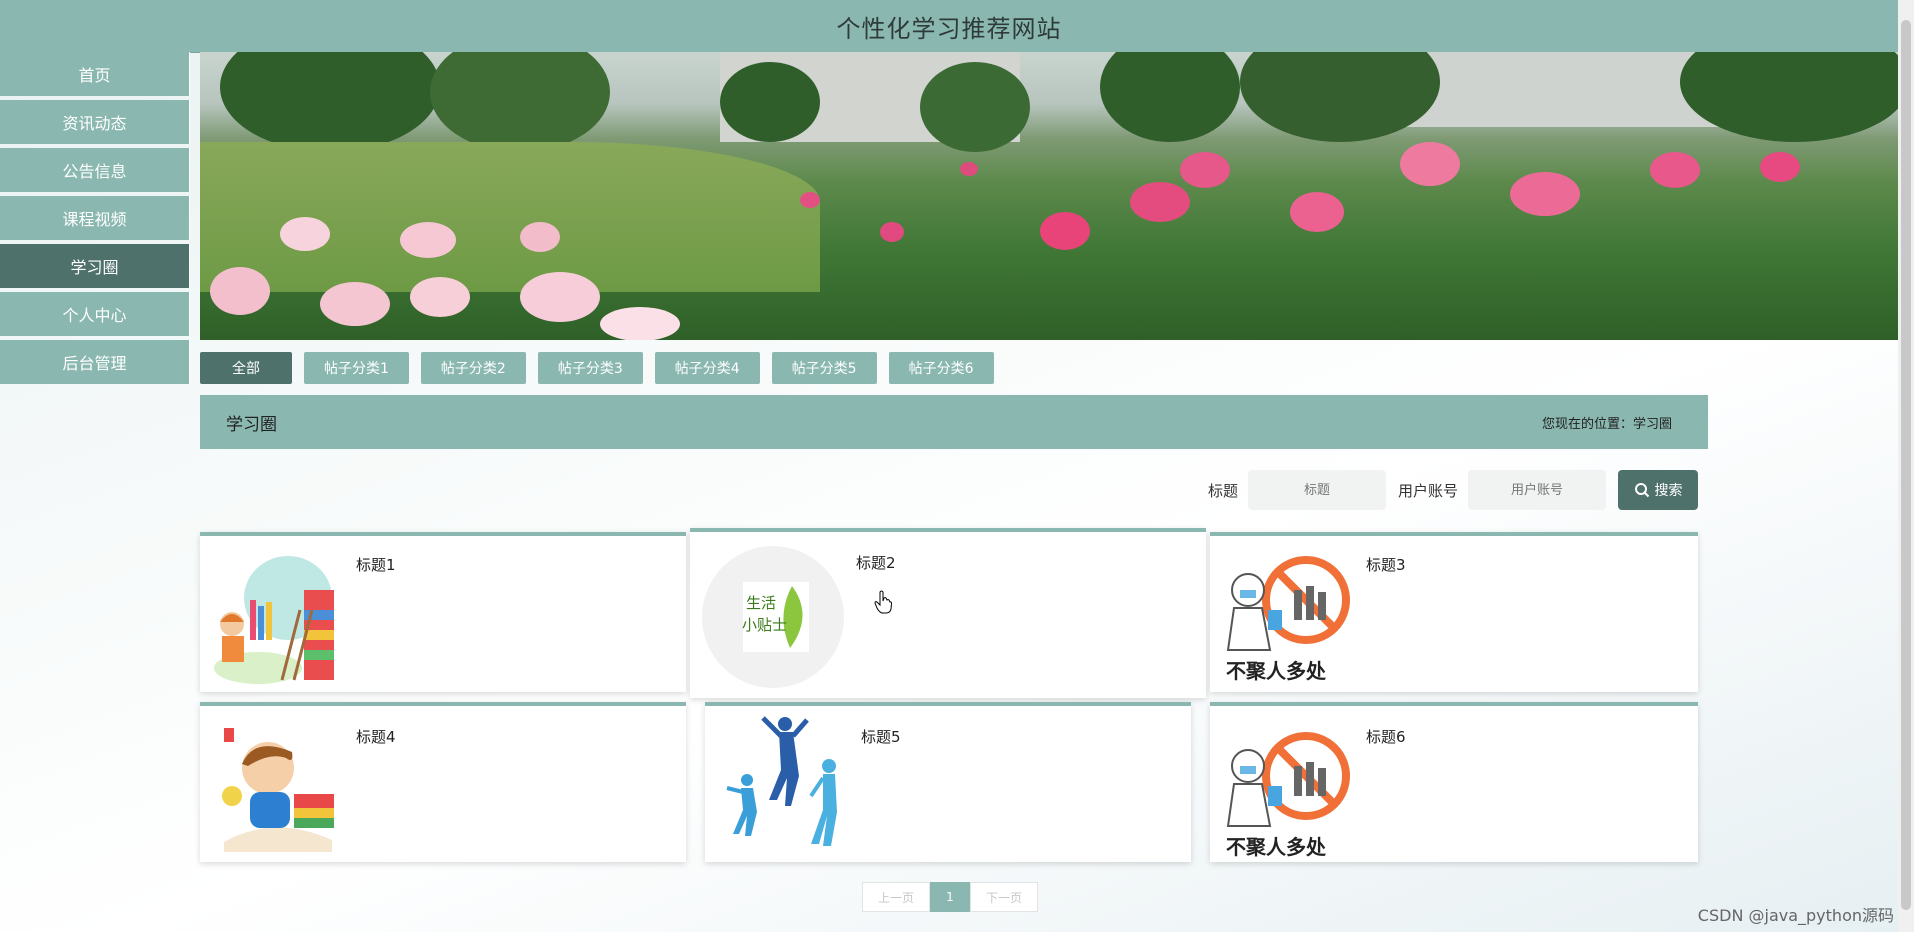 This screenshot has height=932, width=1914. What do you see at coordinates (788, 784) in the screenshot?
I see `post-thumbnail-jumping-people` at bounding box center [788, 784].